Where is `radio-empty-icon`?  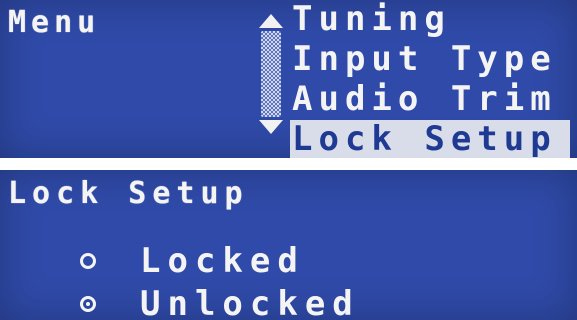 radio-empty-icon is located at coordinates (88, 261).